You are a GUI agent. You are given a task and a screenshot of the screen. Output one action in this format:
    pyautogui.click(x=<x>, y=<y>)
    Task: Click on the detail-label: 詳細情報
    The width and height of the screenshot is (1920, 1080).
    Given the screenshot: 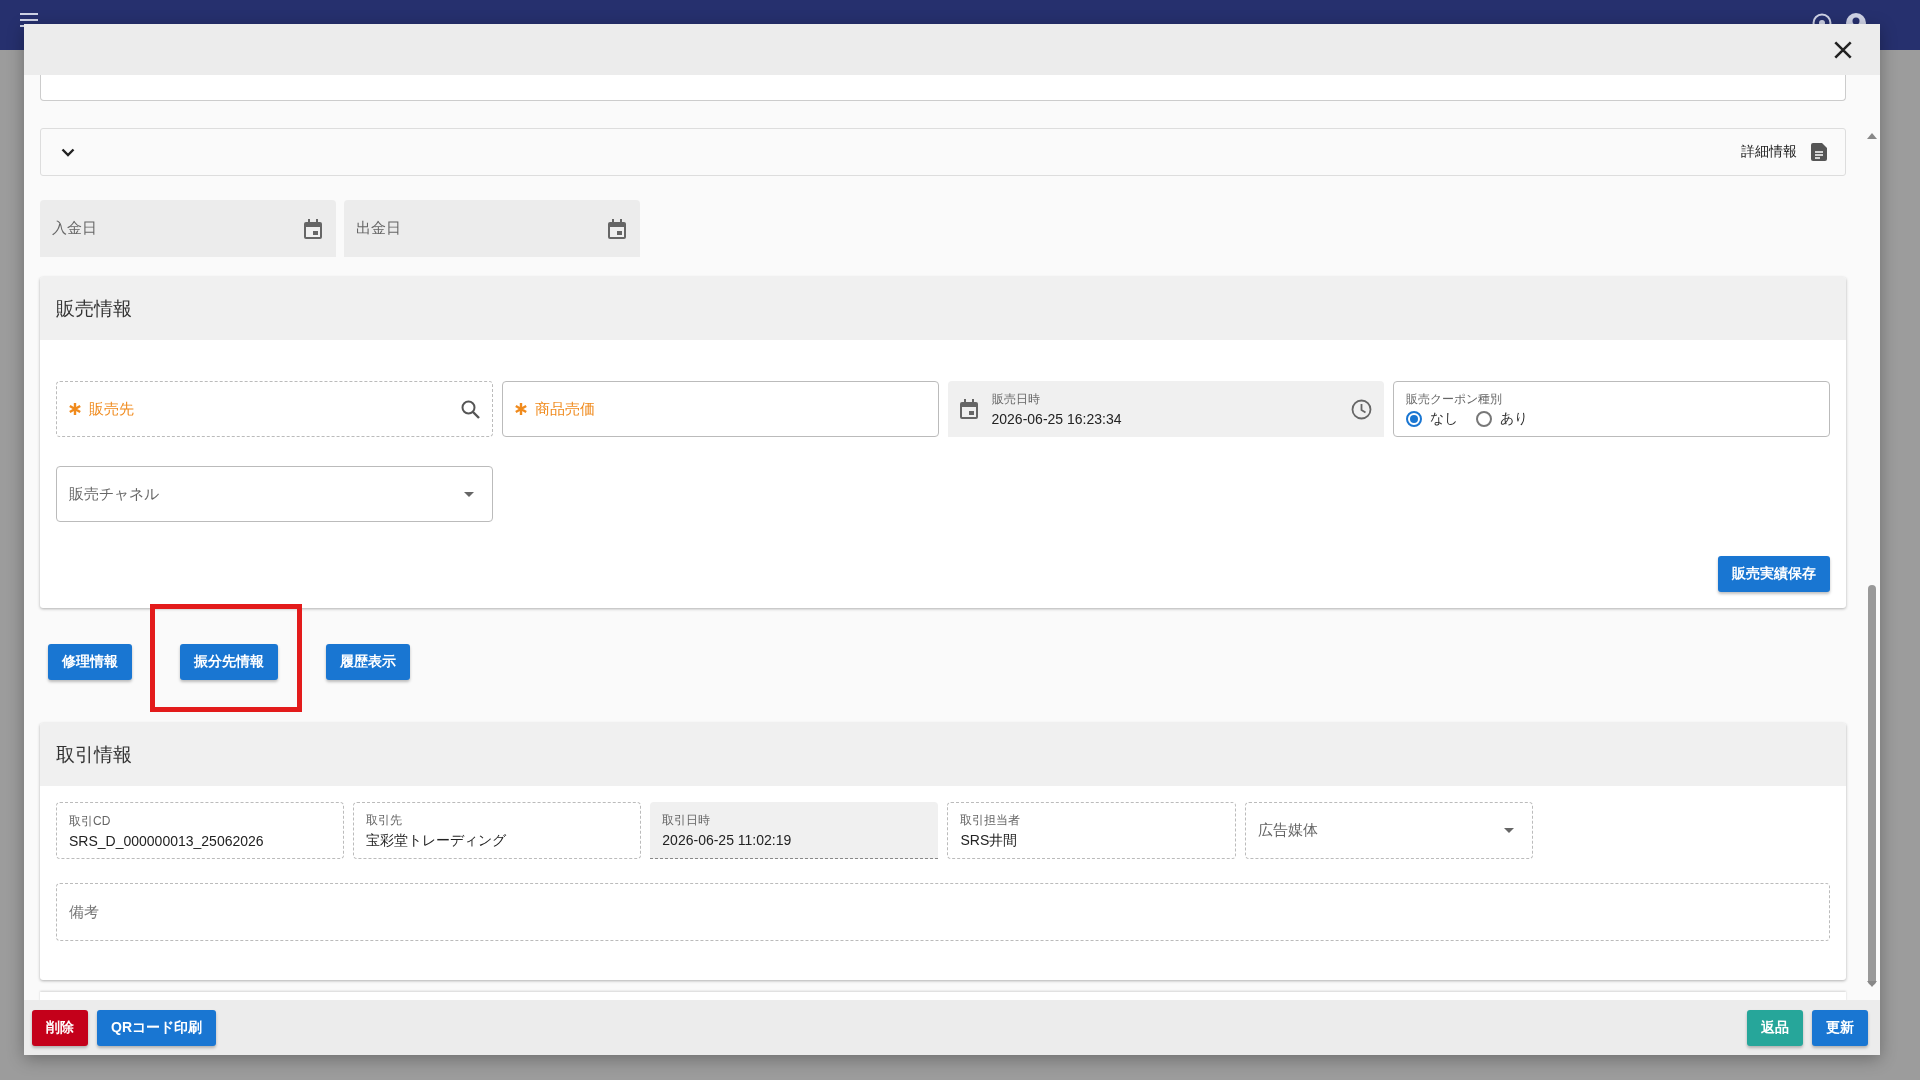 What is the action you would take?
    pyautogui.click(x=1769, y=152)
    